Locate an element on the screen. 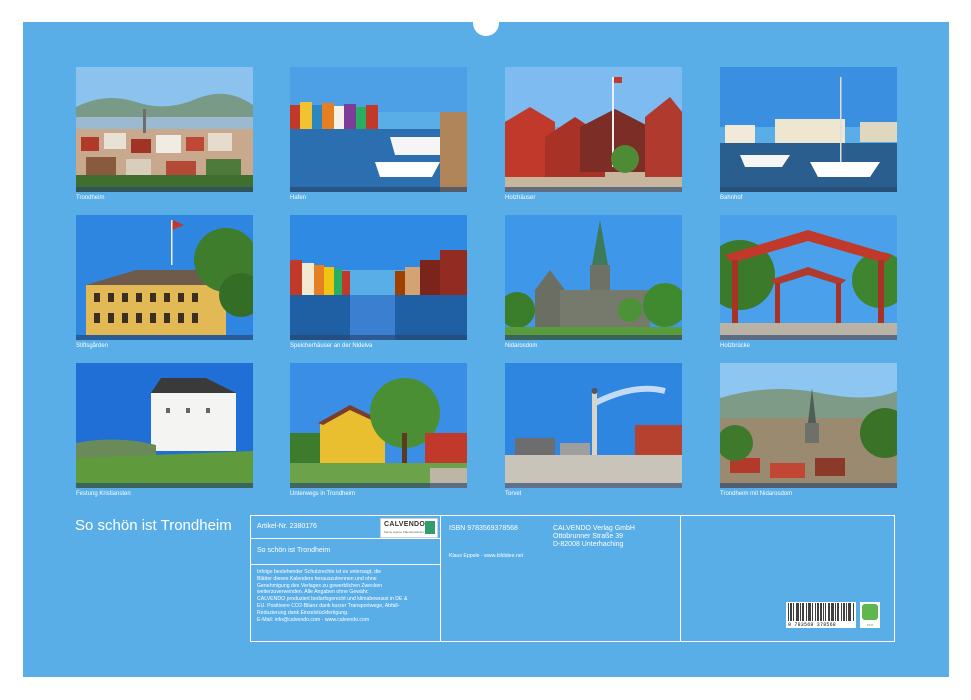  photo-holzhaeuser is located at coordinates (593, 129).